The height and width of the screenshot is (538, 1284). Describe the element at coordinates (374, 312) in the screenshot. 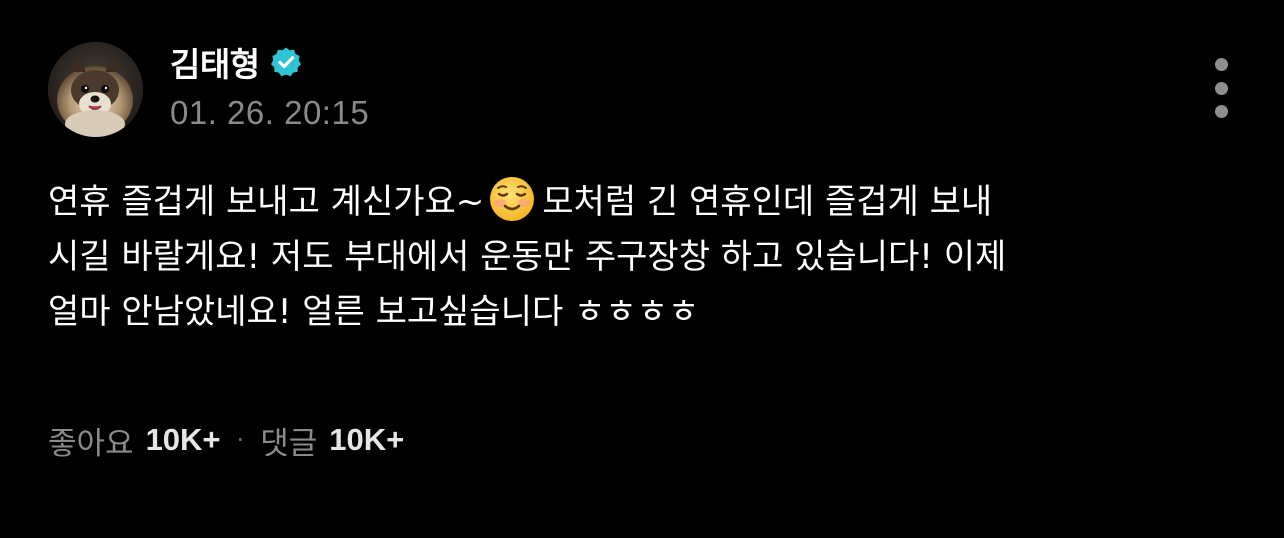

I see `post-body-line: 얼마 안남았네요! 얼른 보고싶습니다 ㅎㅎㅎㅎ` at that location.